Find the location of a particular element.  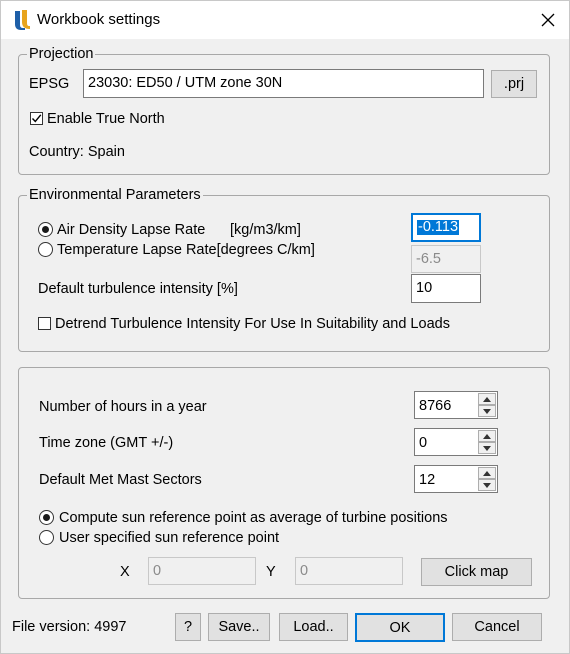

country-text: Country: Spain is located at coordinates (77, 152).